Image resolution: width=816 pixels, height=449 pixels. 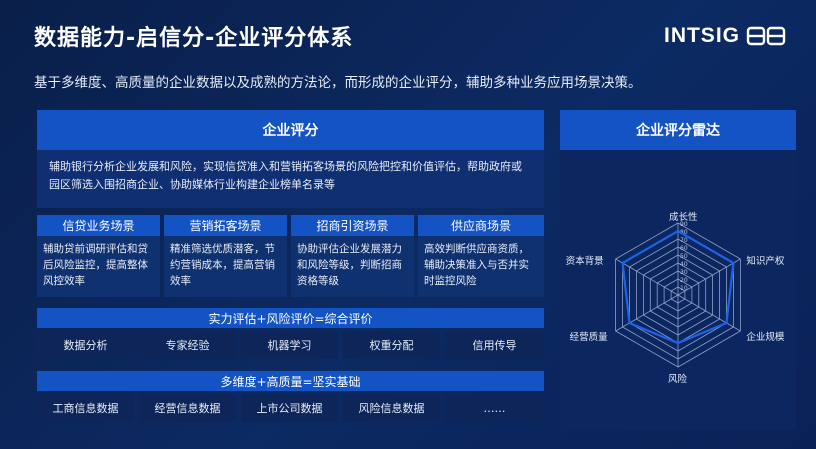 What do you see at coordinates (85, 345) in the screenshot?
I see `method-item: 数据分析` at bounding box center [85, 345].